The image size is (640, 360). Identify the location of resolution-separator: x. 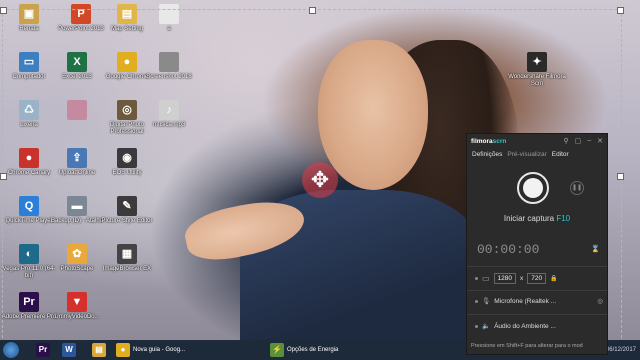
(522, 278).